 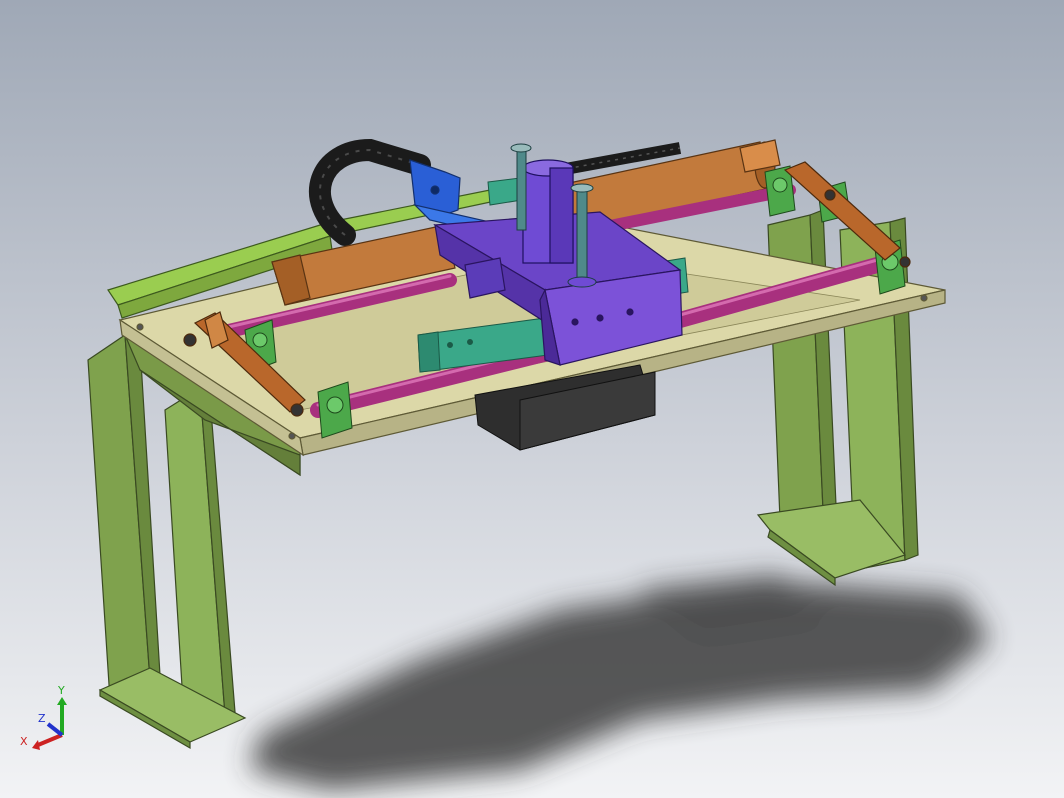 What do you see at coordinates (335, 410) in the screenshot?
I see `bearing-support-fl` at bounding box center [335, 410].